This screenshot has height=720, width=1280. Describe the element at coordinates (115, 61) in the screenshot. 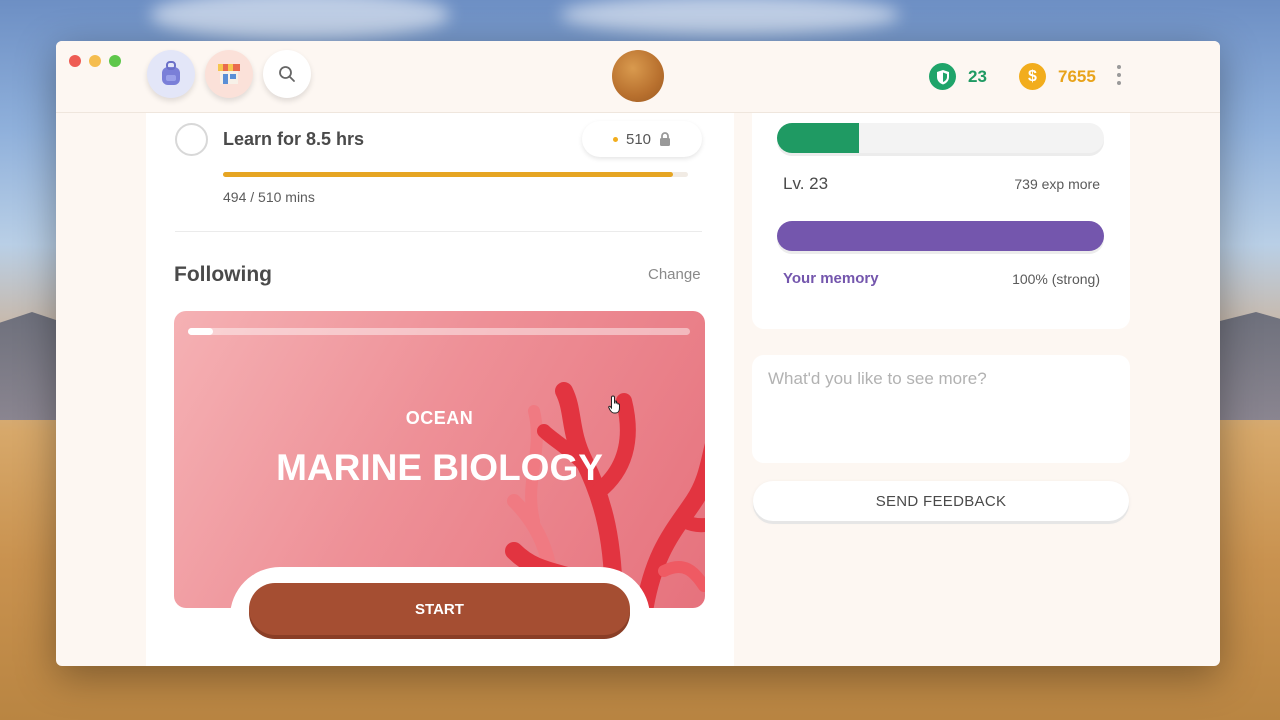

I see `zoom-window-button` at that location.